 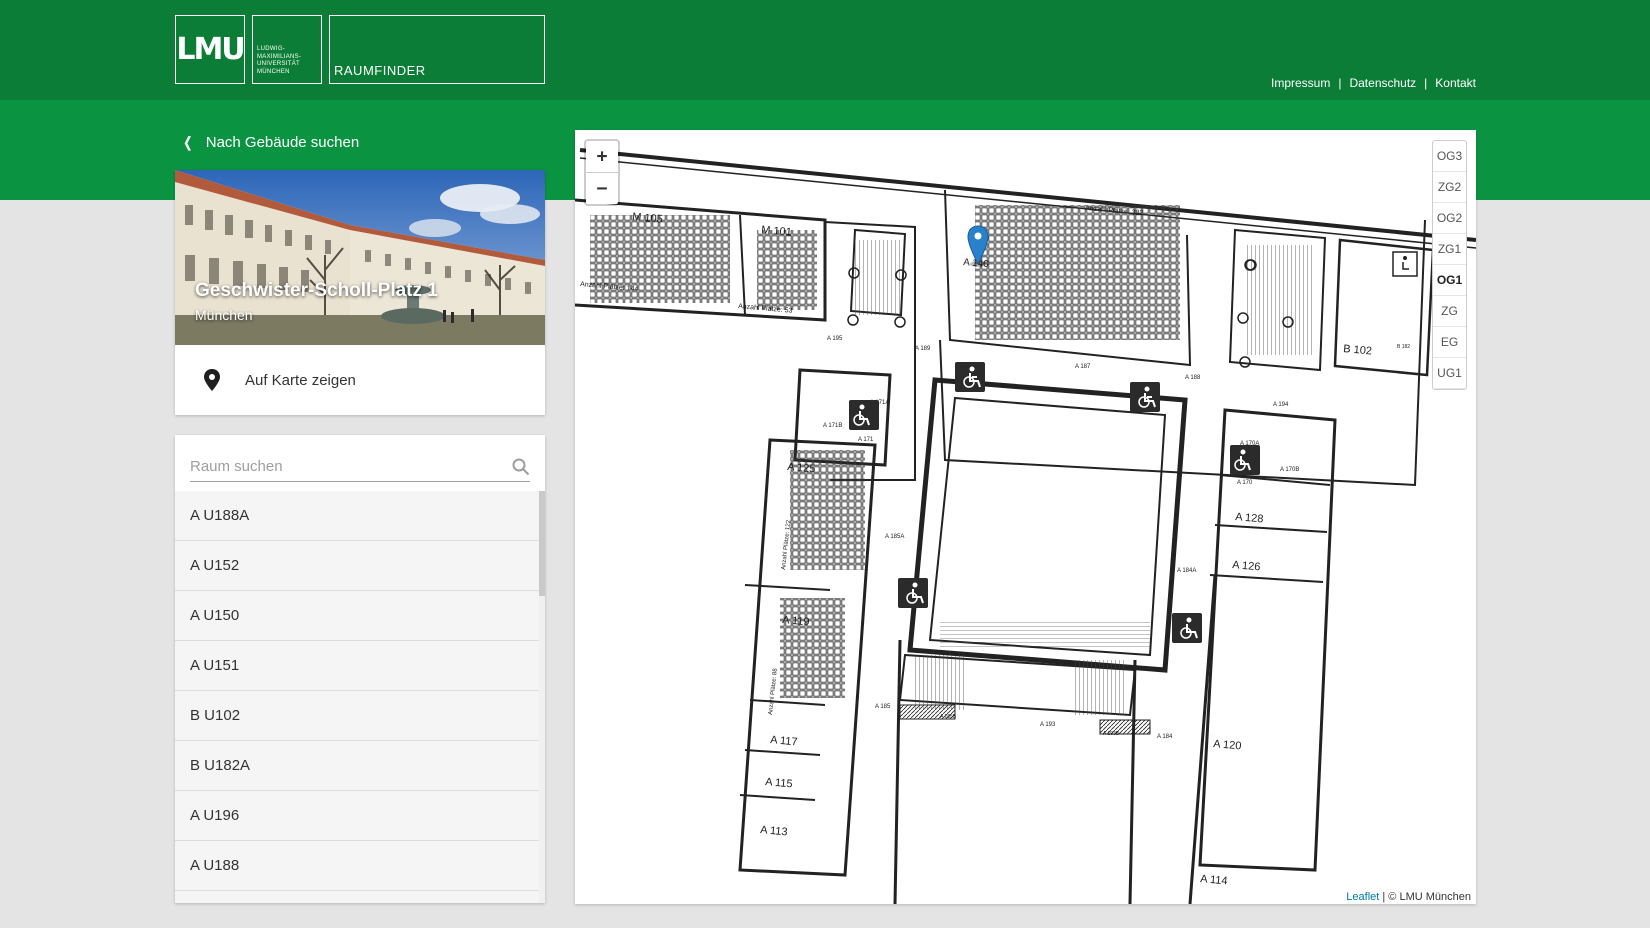 I want to click on room-label: A 171, so click(x=866, y=440).